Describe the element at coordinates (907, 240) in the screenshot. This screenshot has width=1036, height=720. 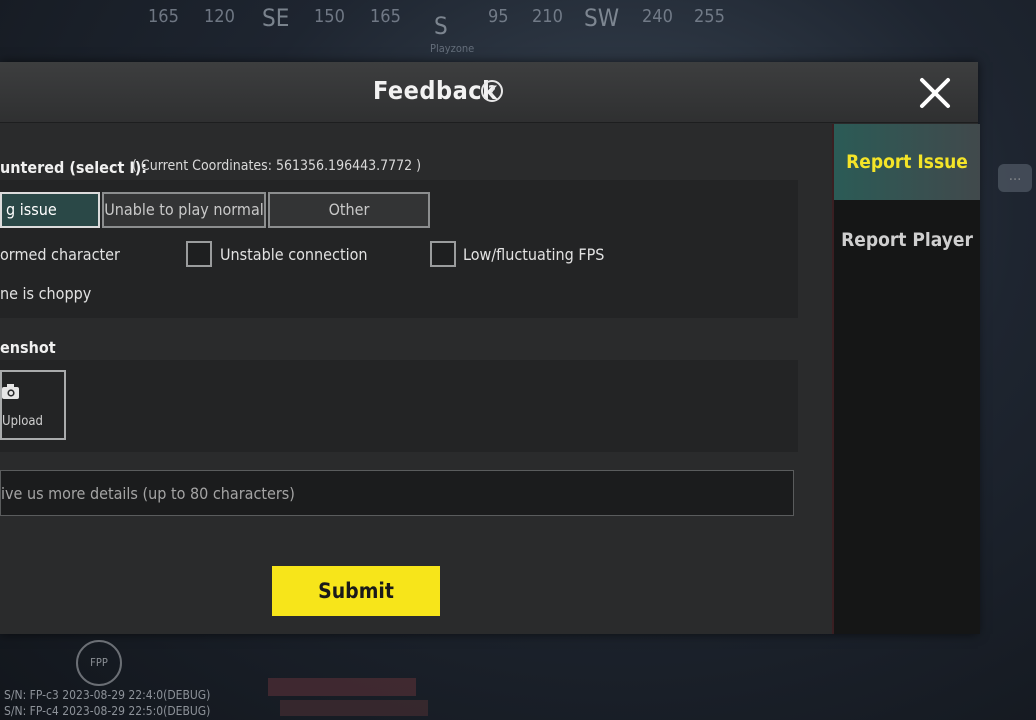
I see `tab-report-player: Report Player` at that location.